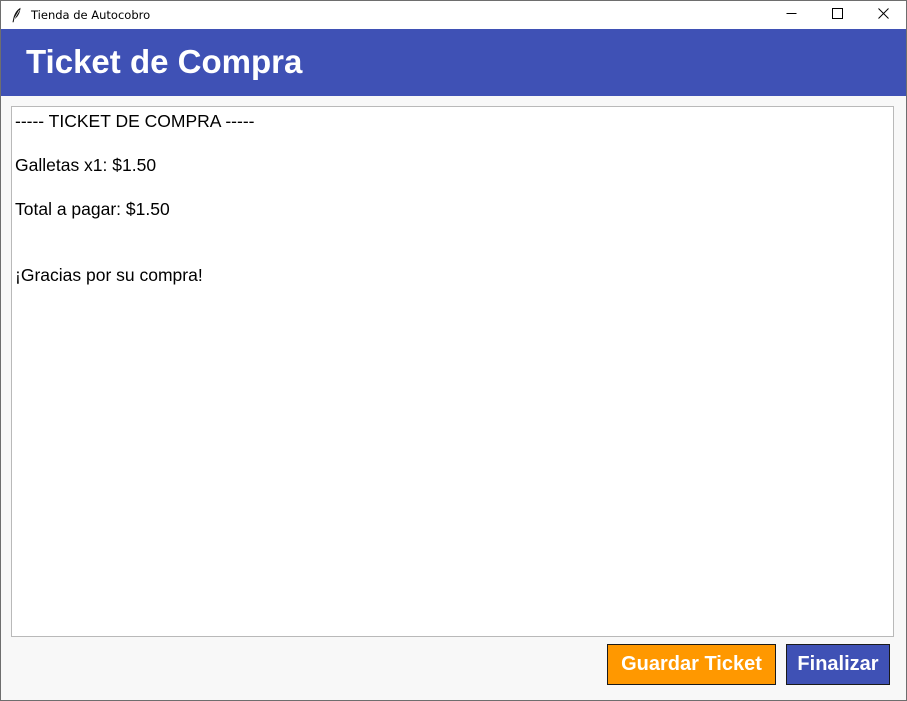 The image size is (907, 701). I want to click on ticket-heading-line: ----- TICKET DE COMPRA -----, so click(135, 121).